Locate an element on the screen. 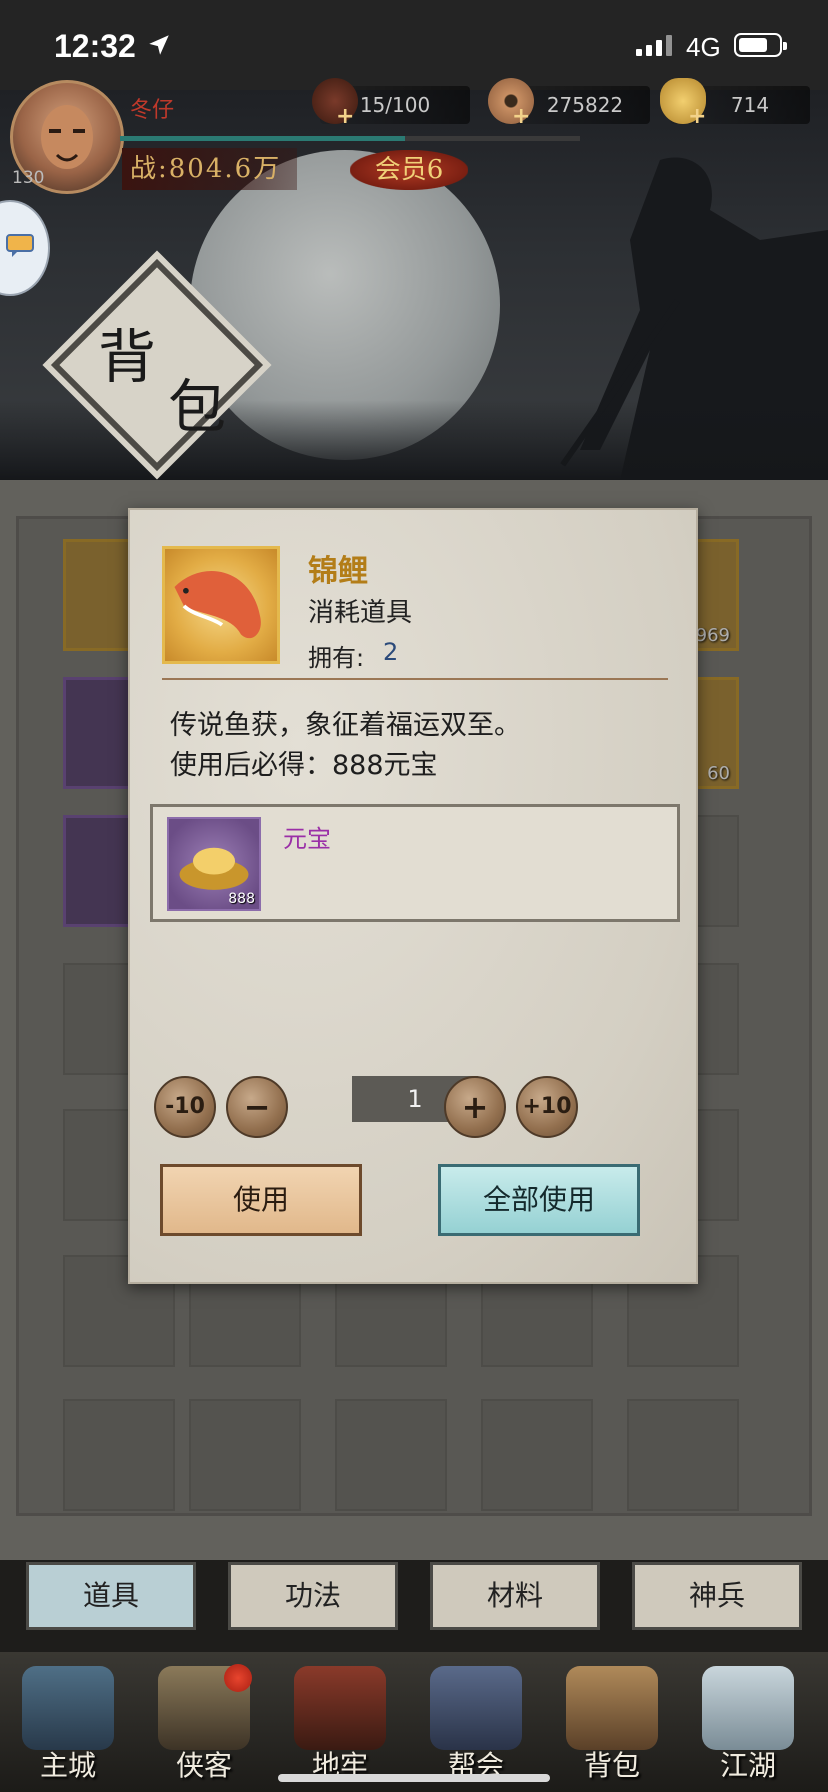  beast-icon is located at coordinates (340, 1708).